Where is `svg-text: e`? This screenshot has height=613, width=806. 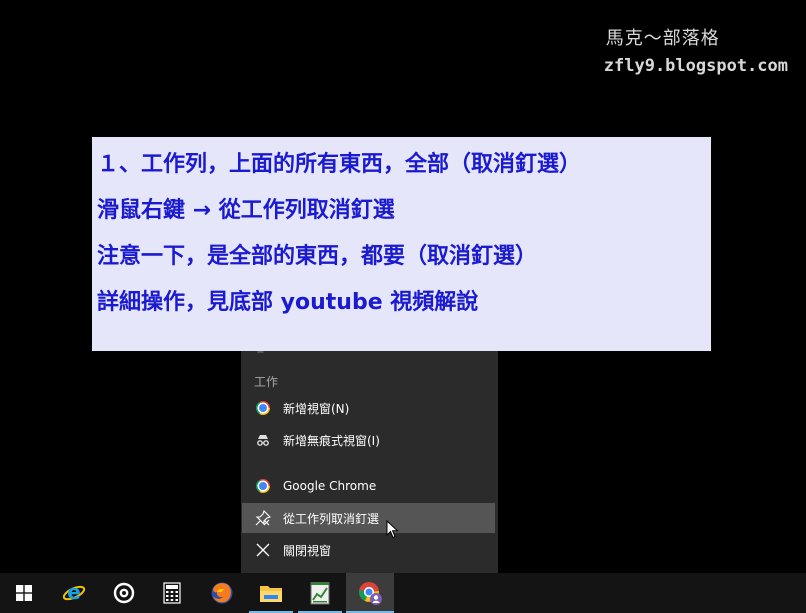 svg-text: e is located at coordinates (74, 592).